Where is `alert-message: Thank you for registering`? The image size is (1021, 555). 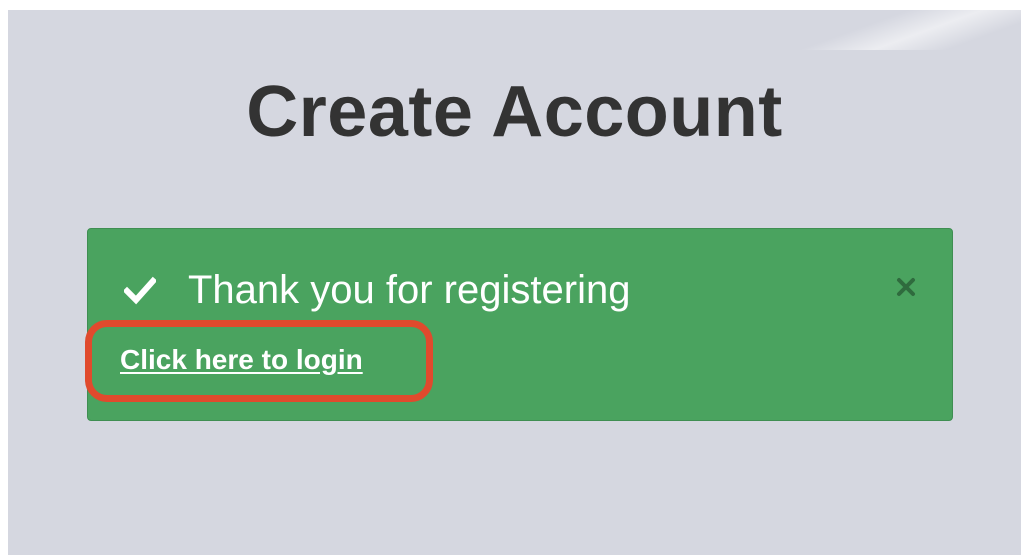
alert-message: Thank you for registering is located at coordinates (409, 290).